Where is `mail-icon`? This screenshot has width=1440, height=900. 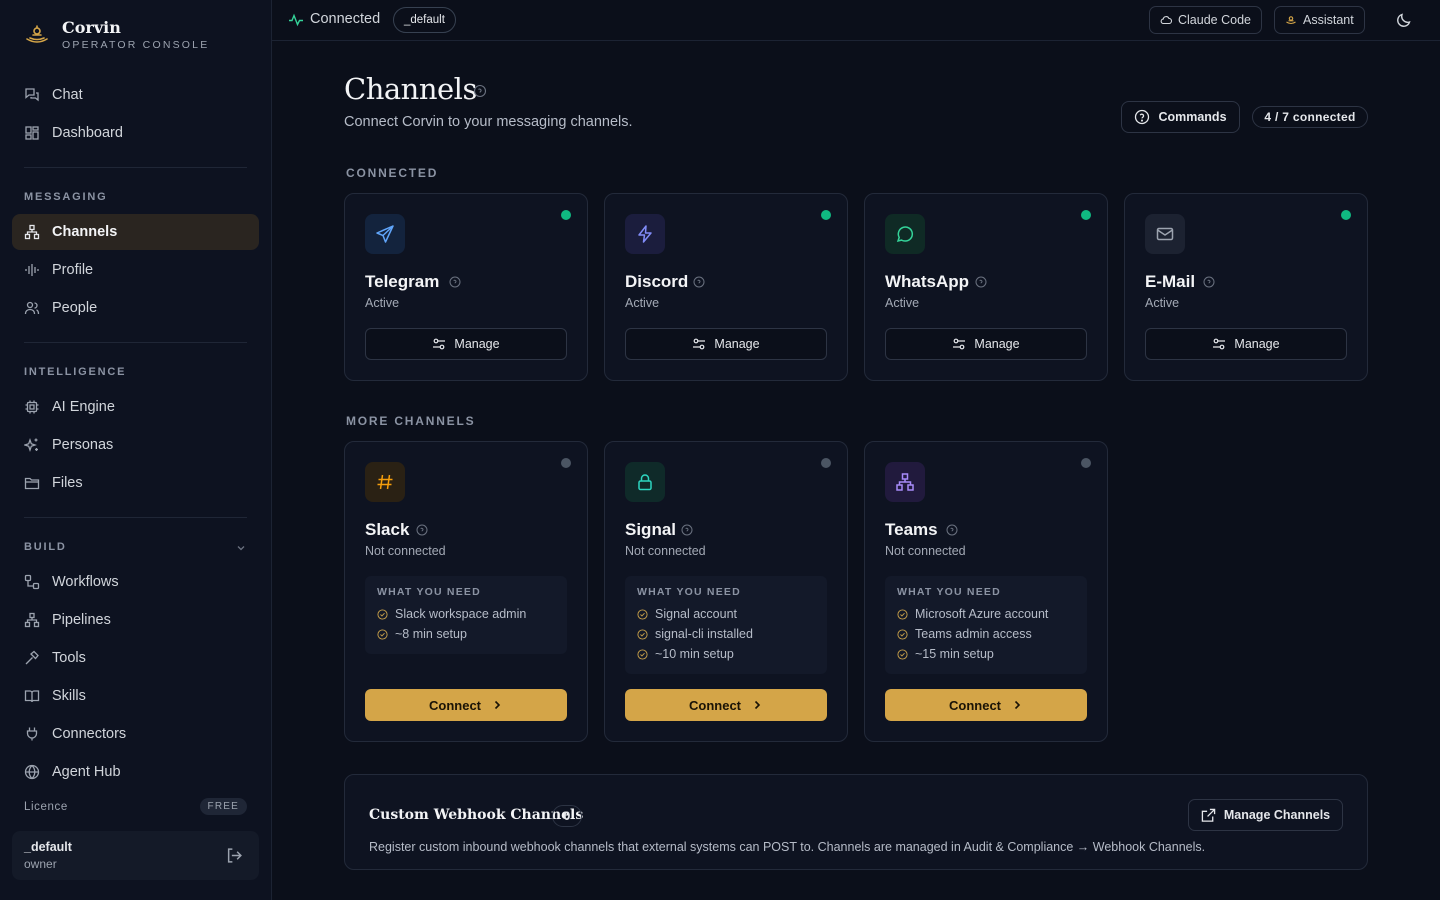
mail-icon is located at coordinates (1165, 234).